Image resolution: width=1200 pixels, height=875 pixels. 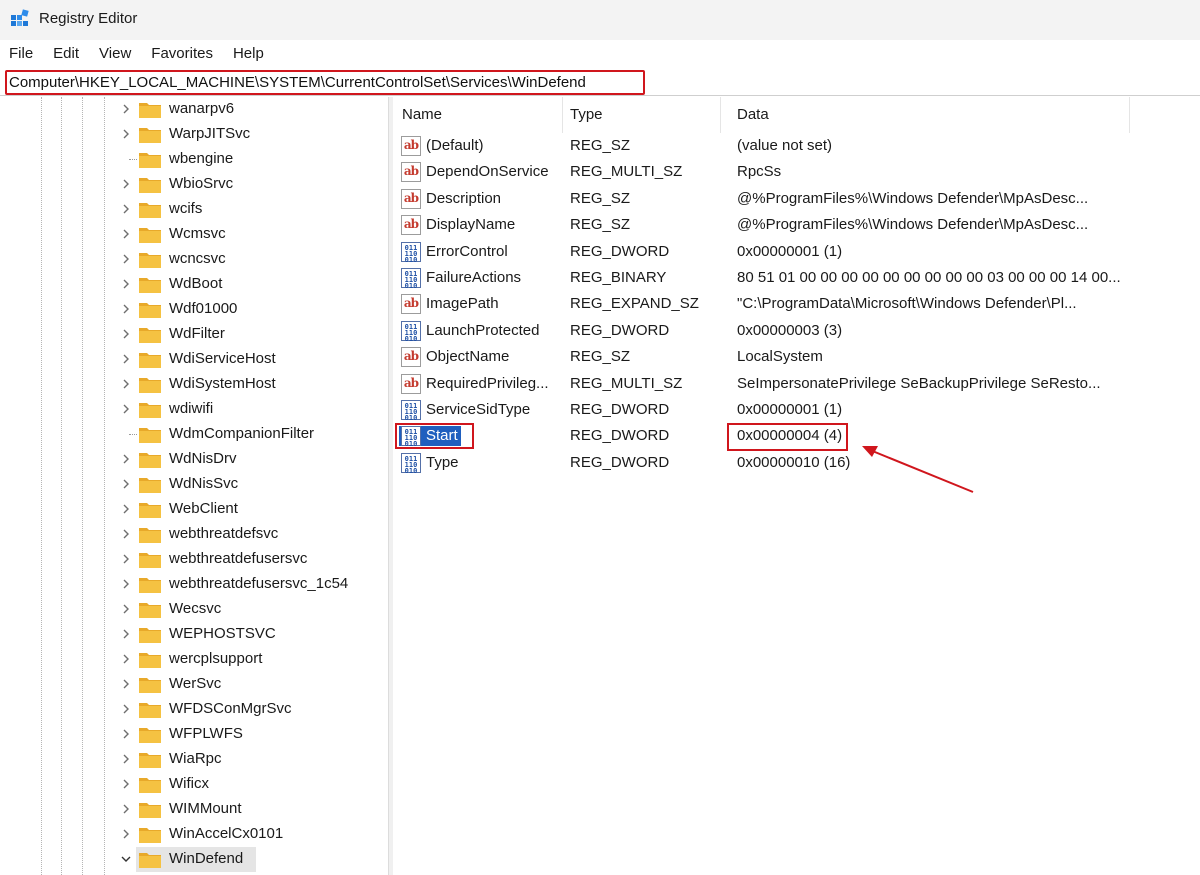 I want to click on tree-item-label: webthreatdefsvc, so click(x=224, y=533).